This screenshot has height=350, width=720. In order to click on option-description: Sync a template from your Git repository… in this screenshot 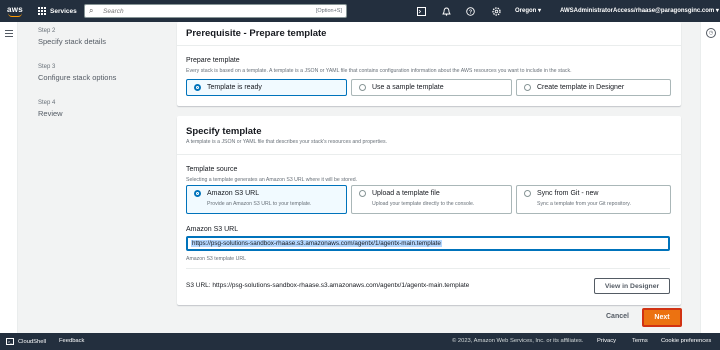, I will do `click(584, 204)`.